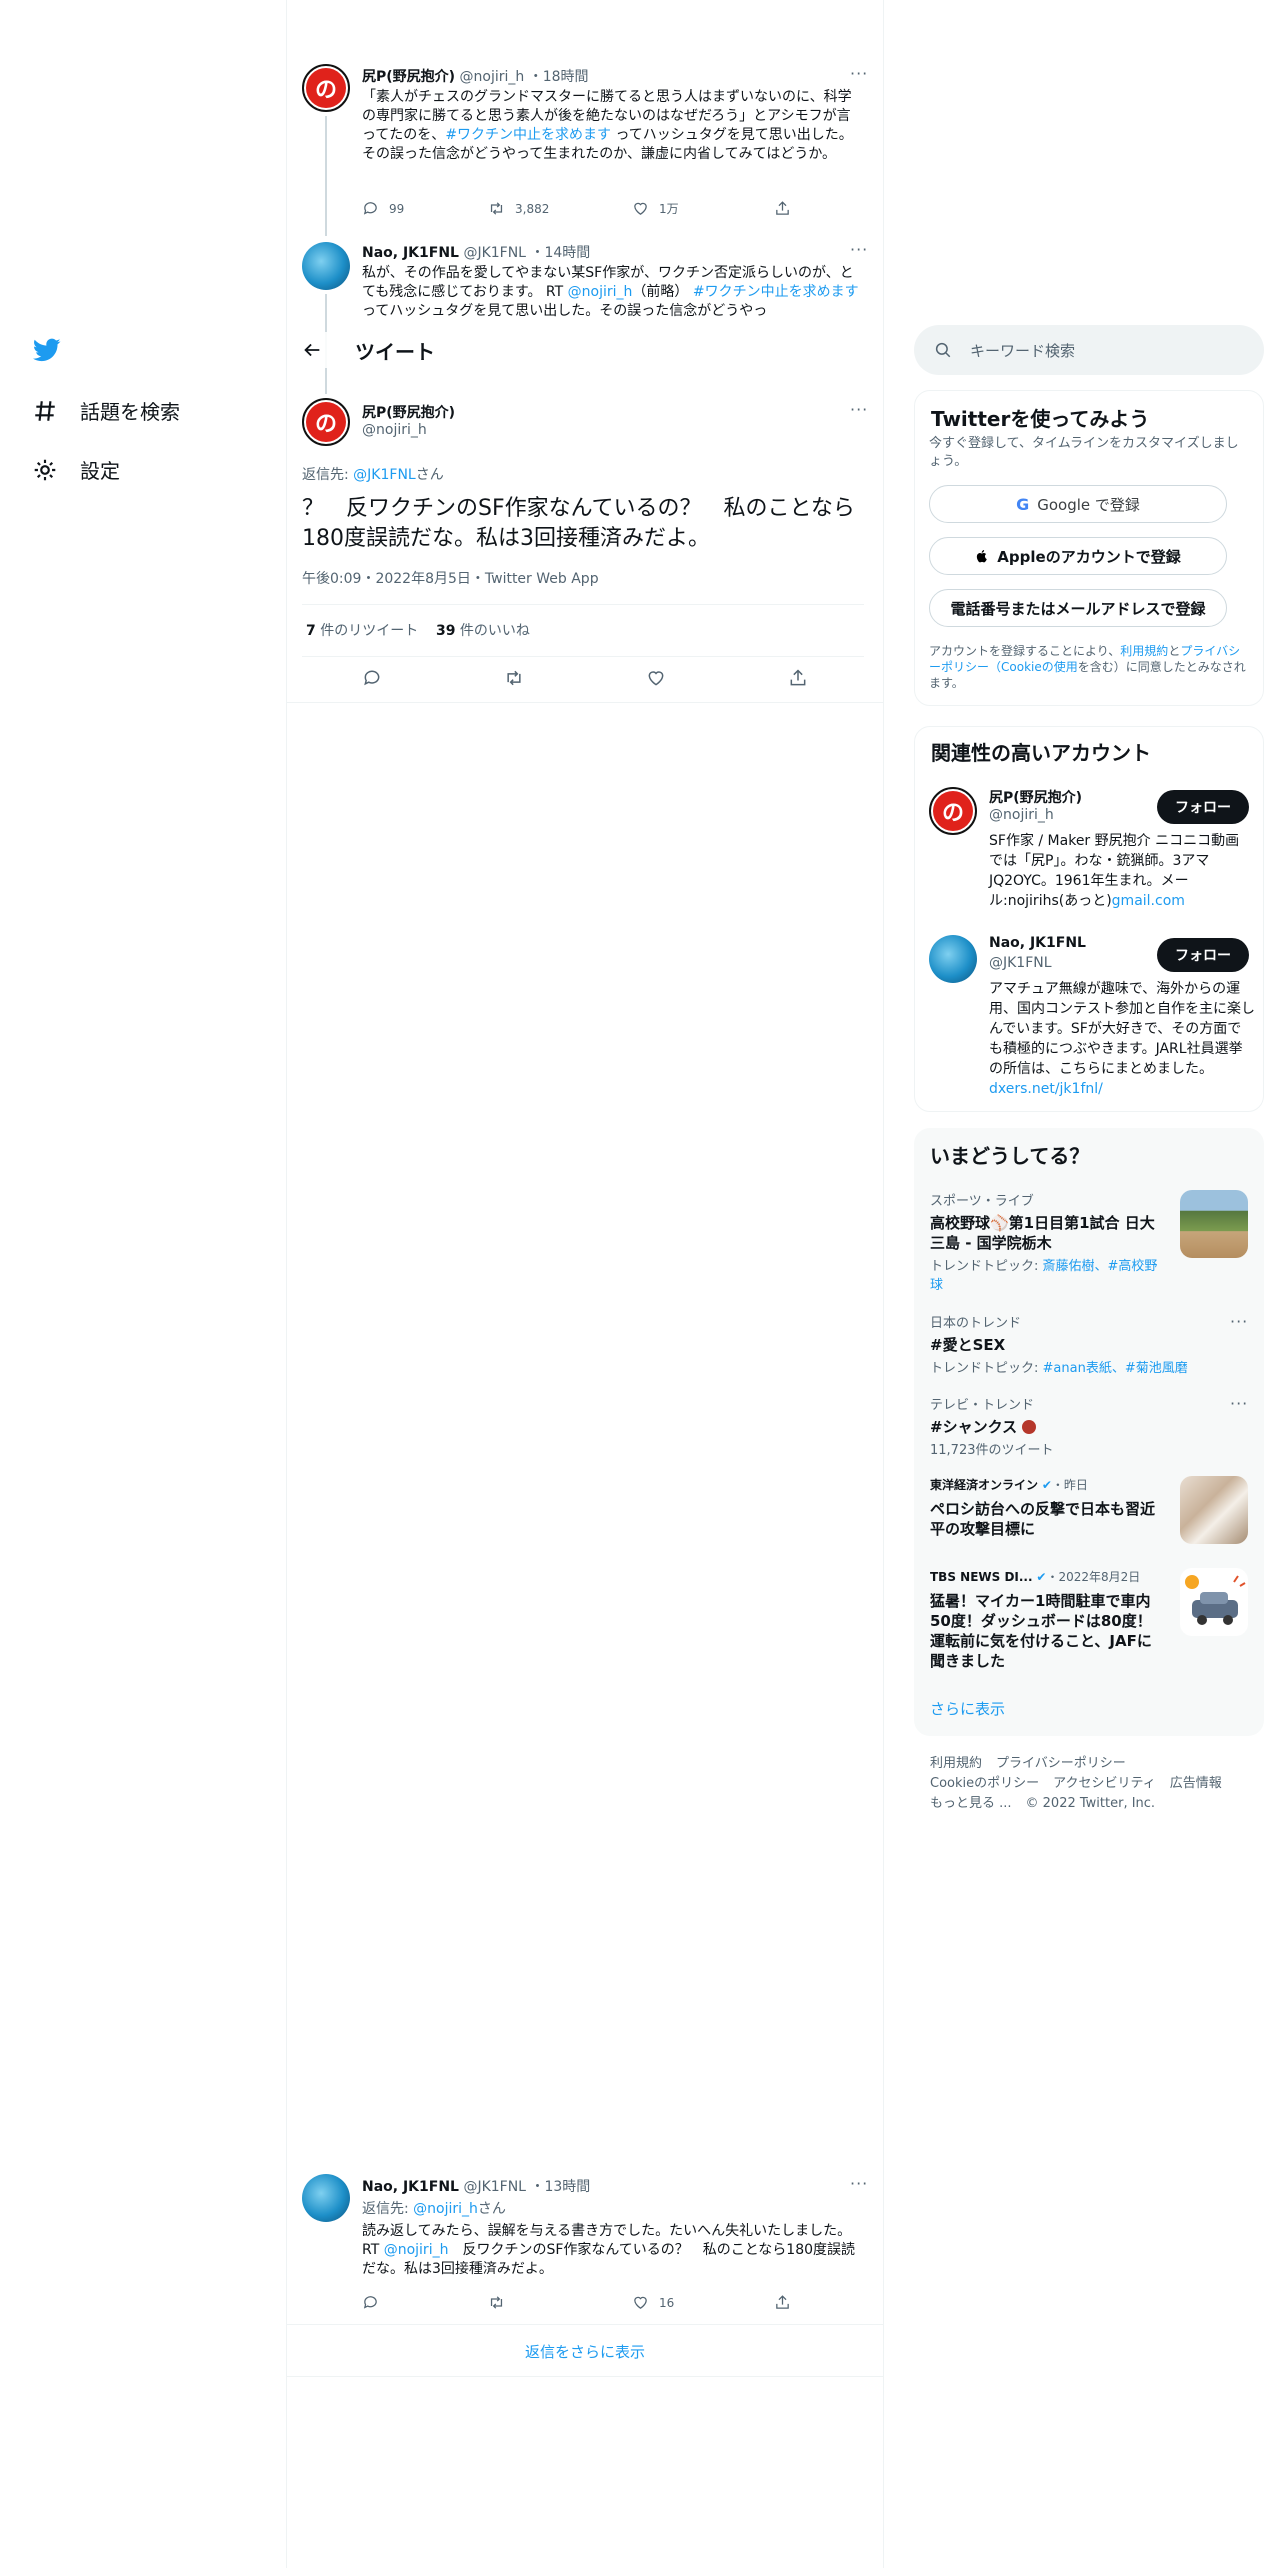 This screenshot has width=1284, height=2568. I want to click on trend-category: 日本のトレンド, so click(976, 1323).